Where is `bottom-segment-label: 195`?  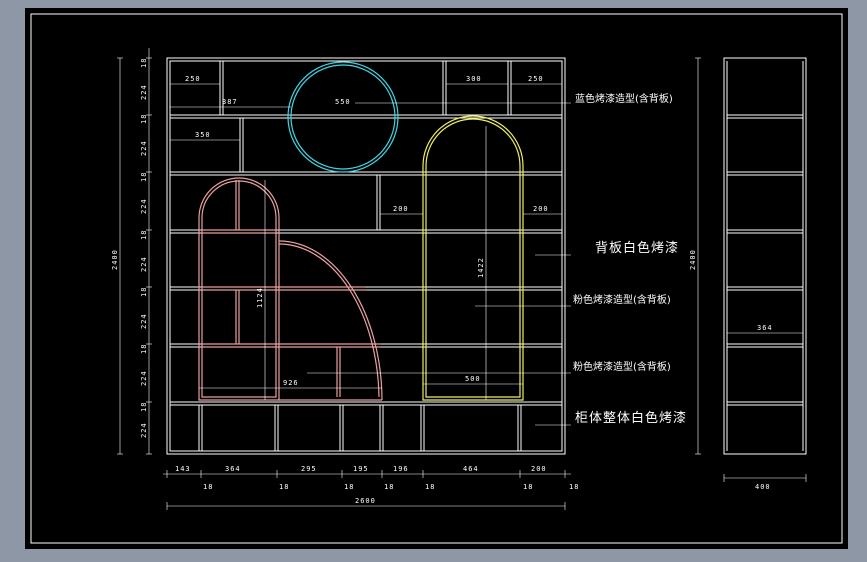 bottom-segment-label: 195 is located at coordinates (361, 469).